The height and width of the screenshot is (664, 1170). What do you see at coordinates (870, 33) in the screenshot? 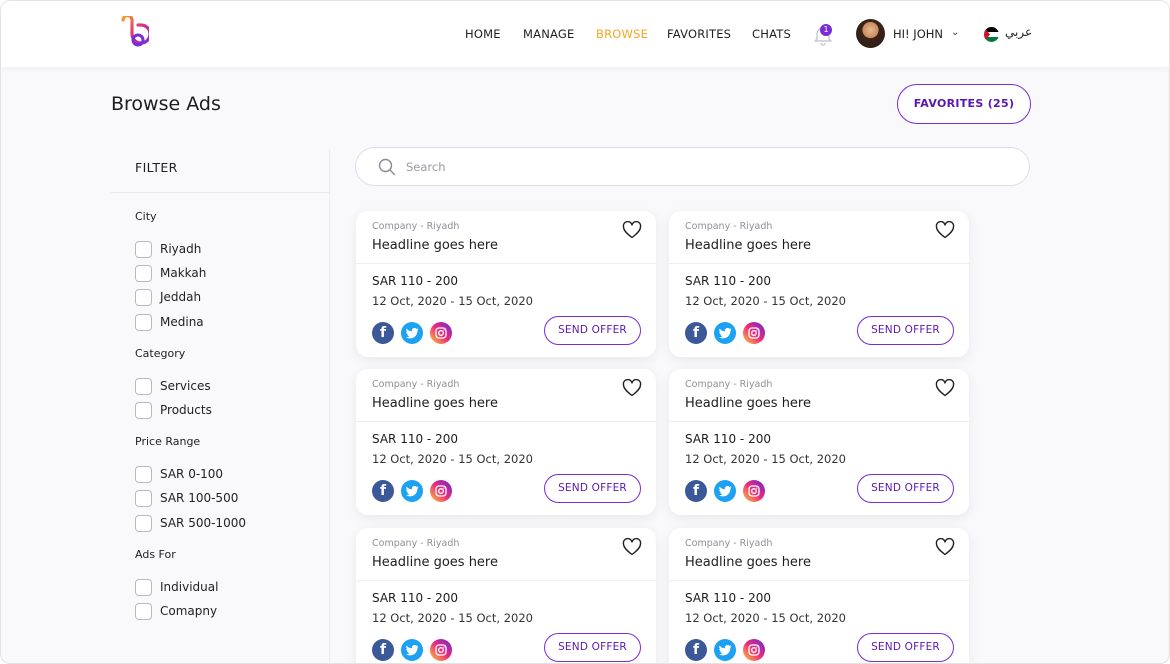
I see `avatar` at bounding box center [870, 33].